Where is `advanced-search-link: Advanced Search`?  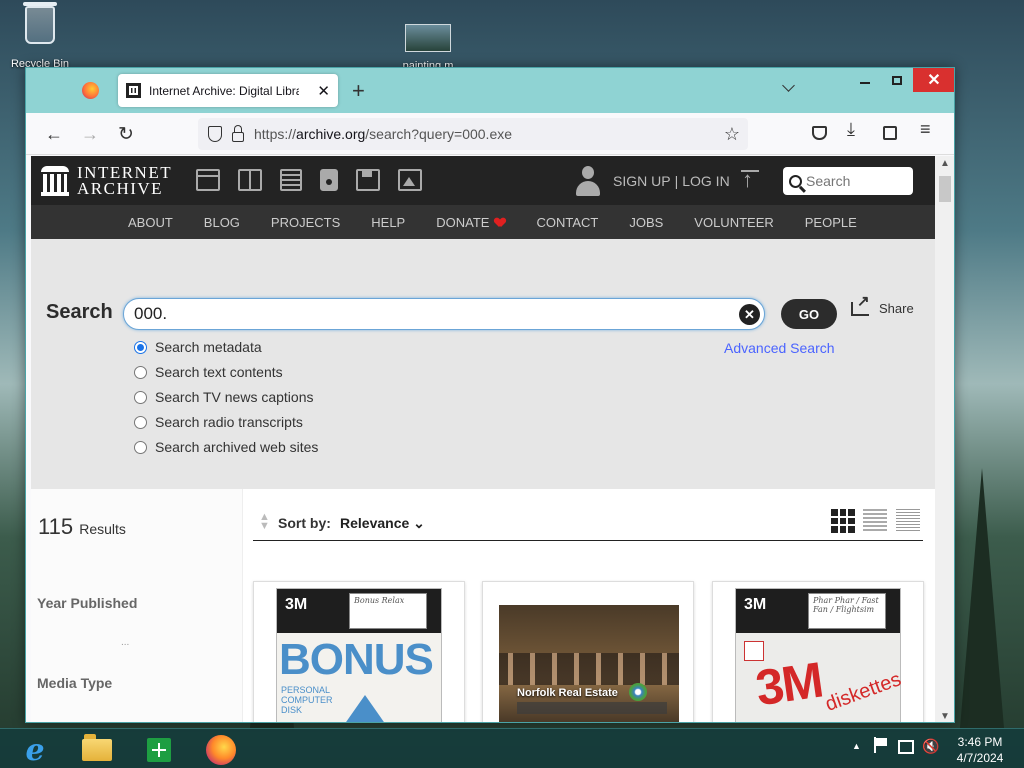 advanced-search-link: Advanced Search is located at coordinates (779, 348).